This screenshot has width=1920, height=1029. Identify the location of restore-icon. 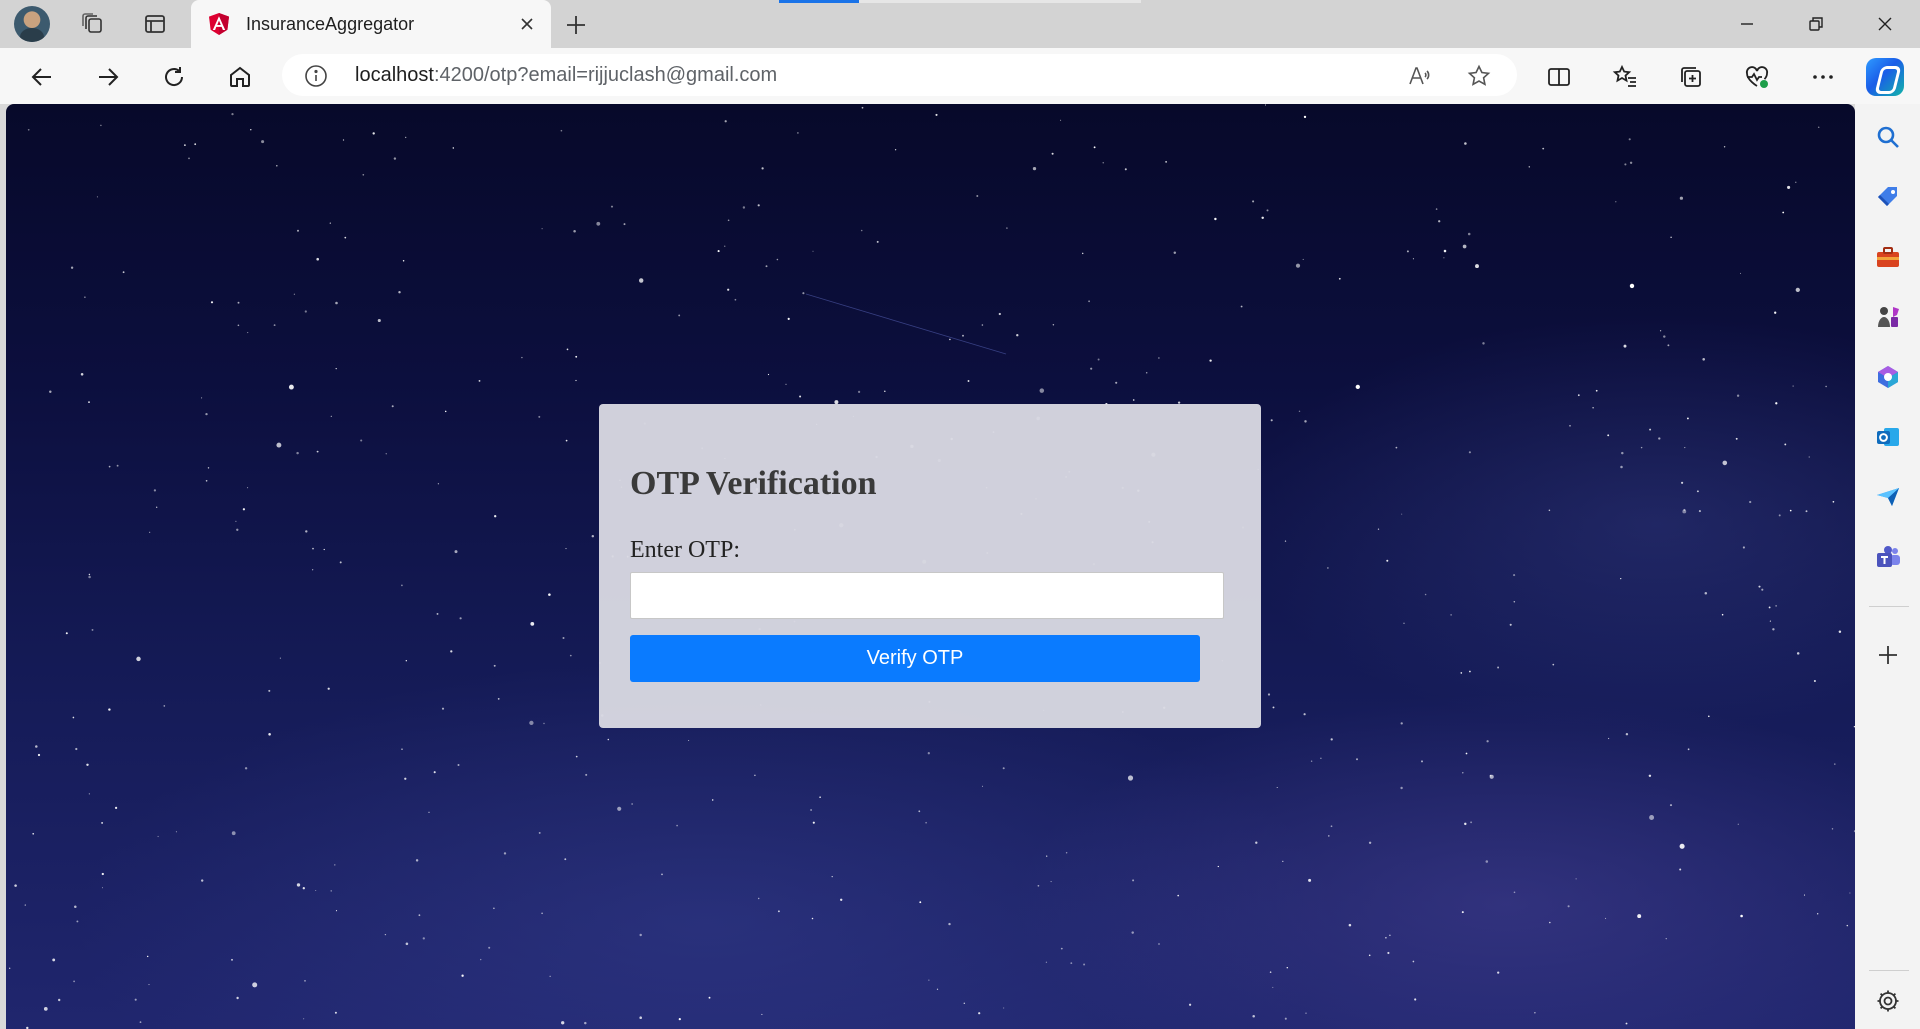
(1816, 24).